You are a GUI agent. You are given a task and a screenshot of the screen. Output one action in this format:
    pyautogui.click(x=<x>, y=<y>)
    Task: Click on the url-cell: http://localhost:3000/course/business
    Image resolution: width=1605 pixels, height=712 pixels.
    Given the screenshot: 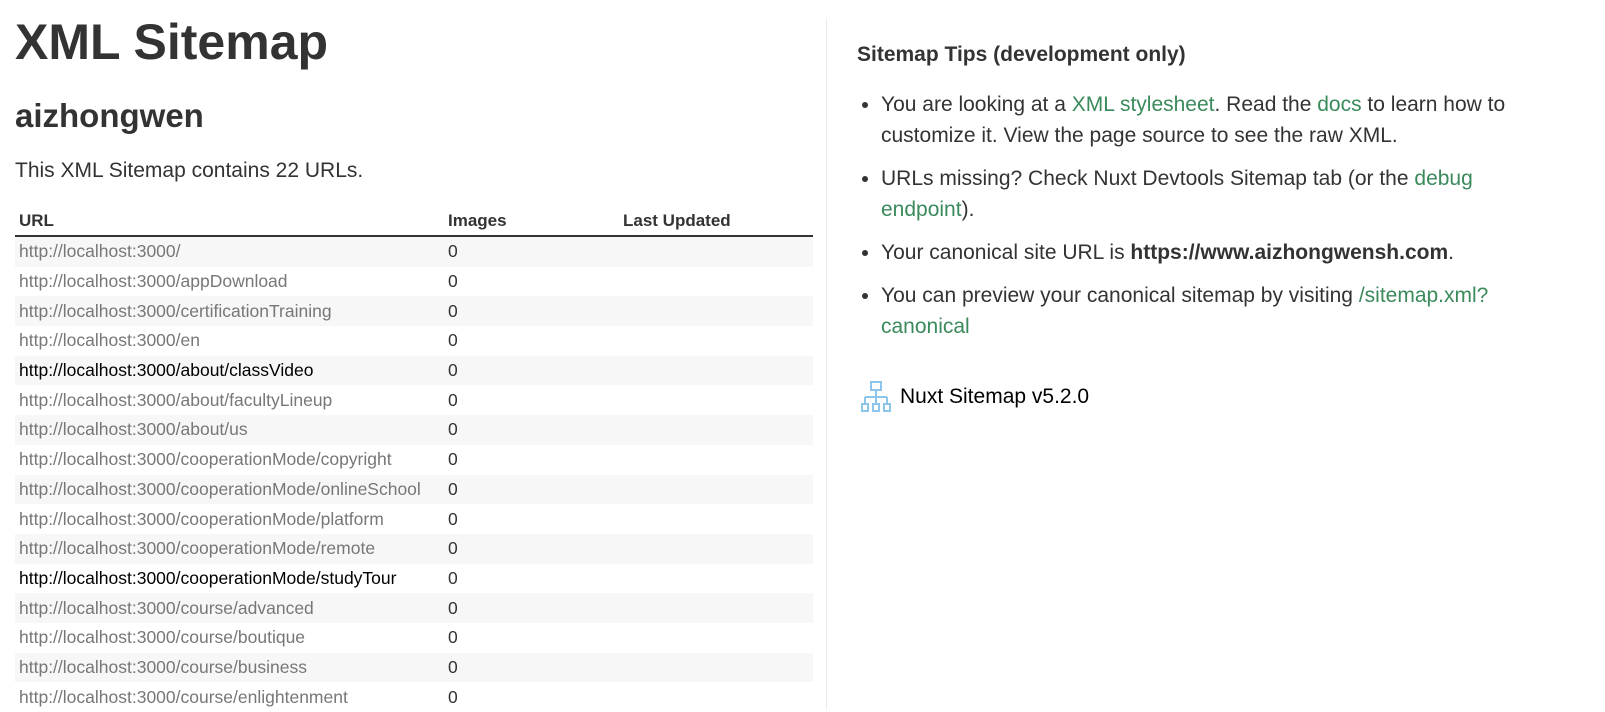 What is the action you would take?
    pyautogui.click(x=229, y=667)
    